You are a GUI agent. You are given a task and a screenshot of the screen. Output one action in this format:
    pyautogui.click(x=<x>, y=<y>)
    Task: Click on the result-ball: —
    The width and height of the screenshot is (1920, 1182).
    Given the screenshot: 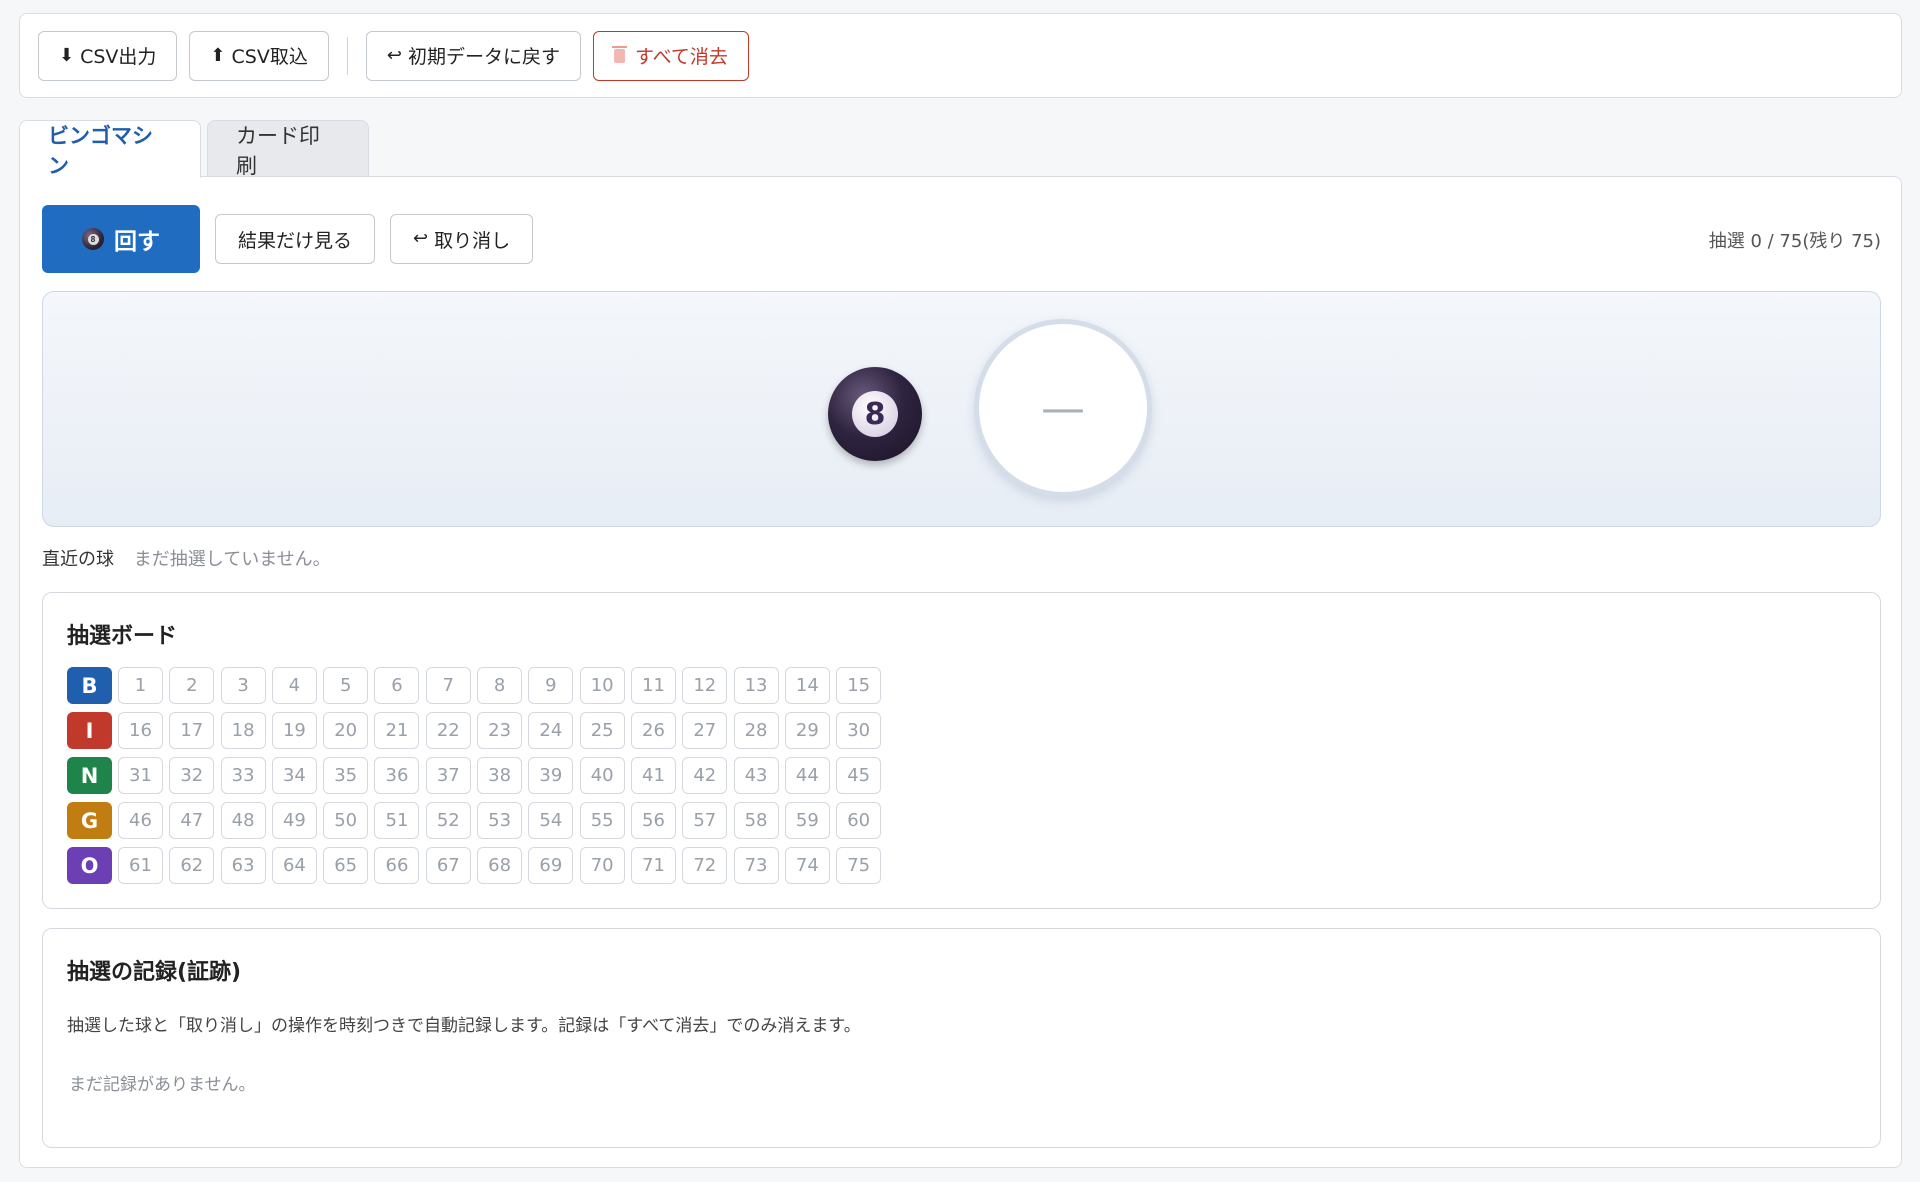 What is the action you would take?
    pyautogui.click(x=1063, y=408)
    